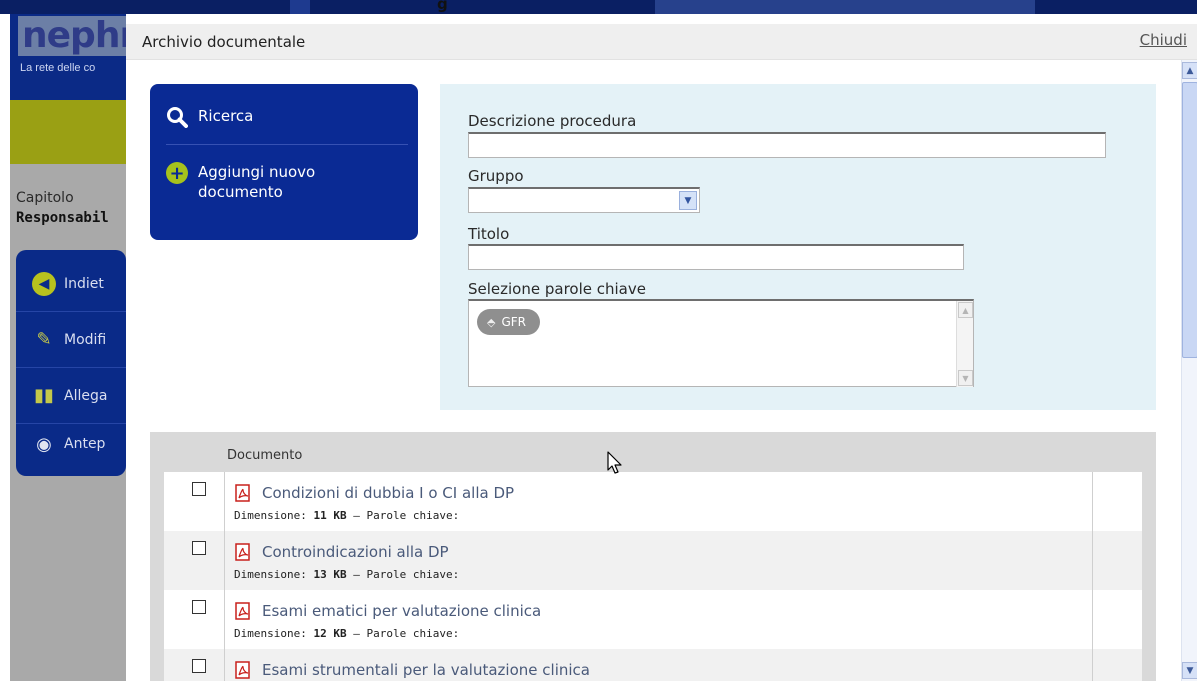  Describe the element at coordinates (62, 218) in the screenshot. I see `background-capitolo-value: Responsabil` at that location.